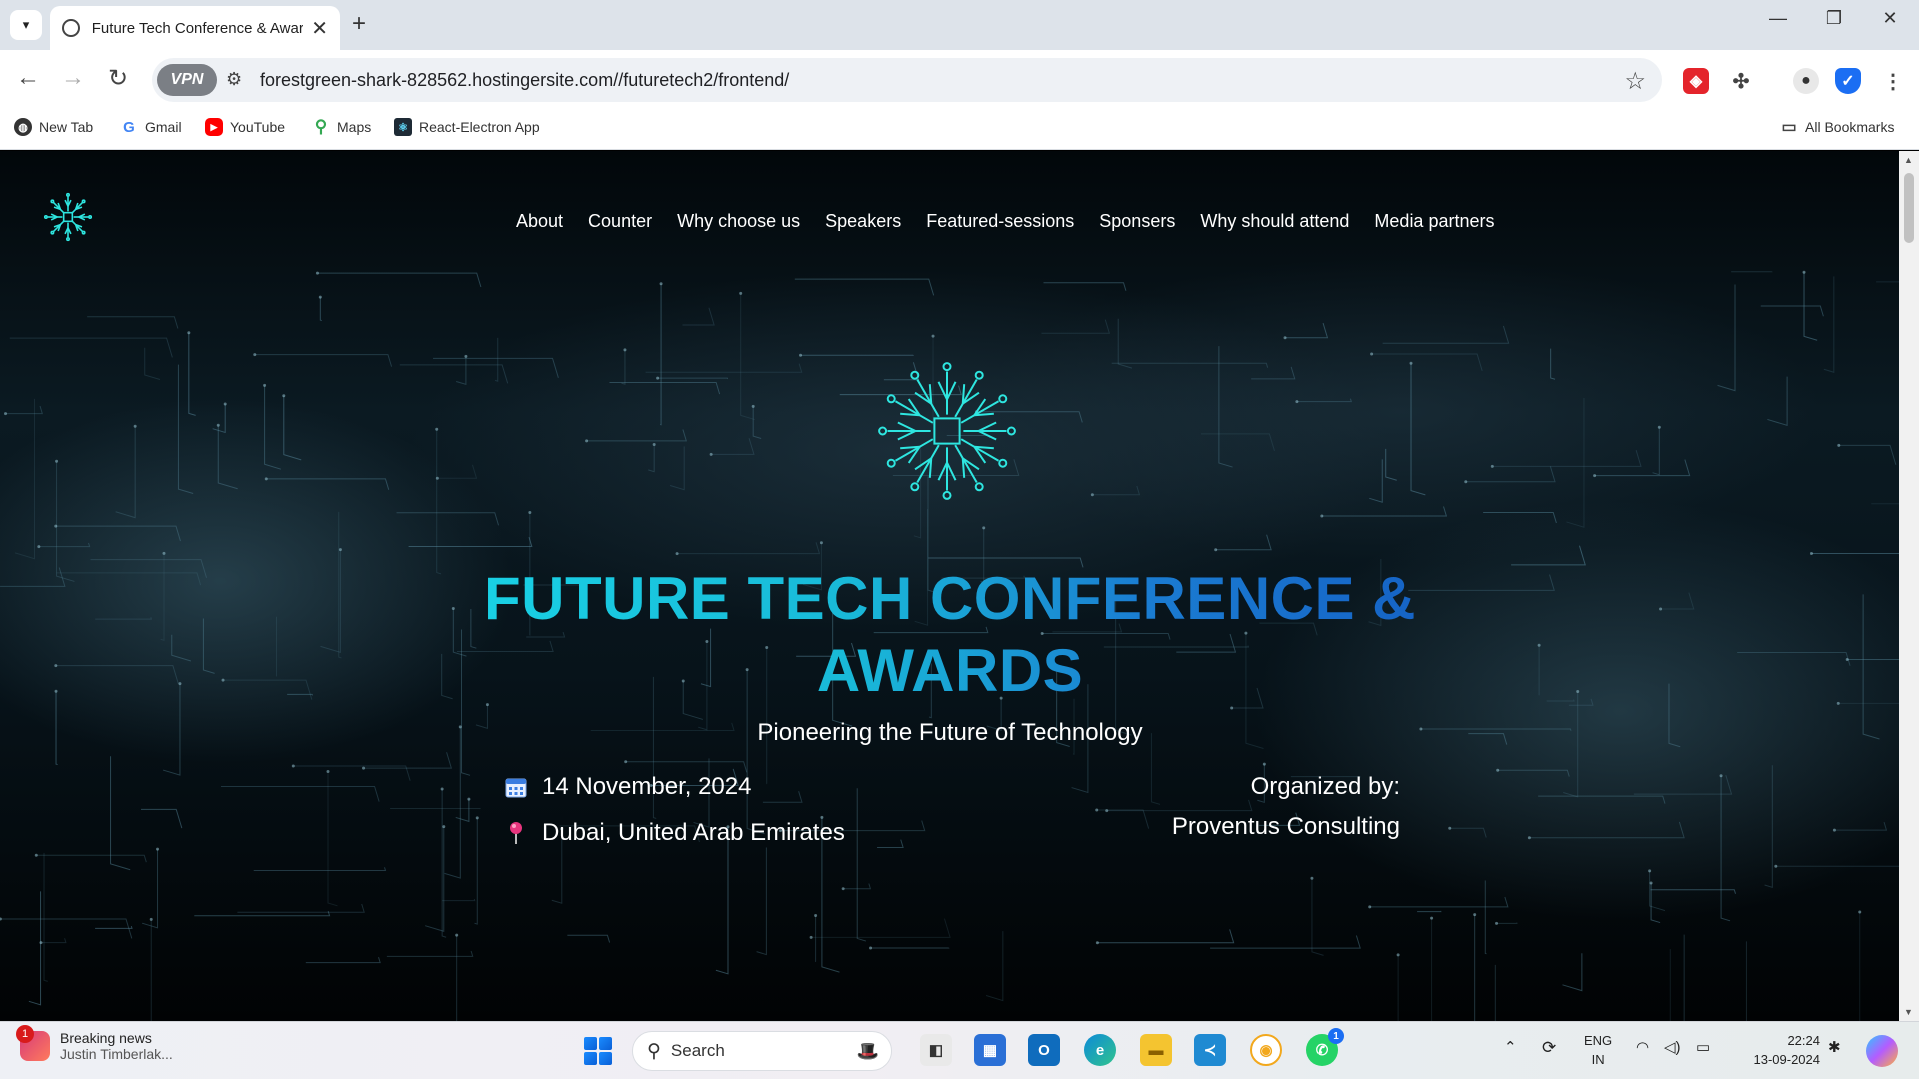 This screenshot has height=1079, width=1919. I want to click on bookmark-label: Gmail, so click(163, 127).